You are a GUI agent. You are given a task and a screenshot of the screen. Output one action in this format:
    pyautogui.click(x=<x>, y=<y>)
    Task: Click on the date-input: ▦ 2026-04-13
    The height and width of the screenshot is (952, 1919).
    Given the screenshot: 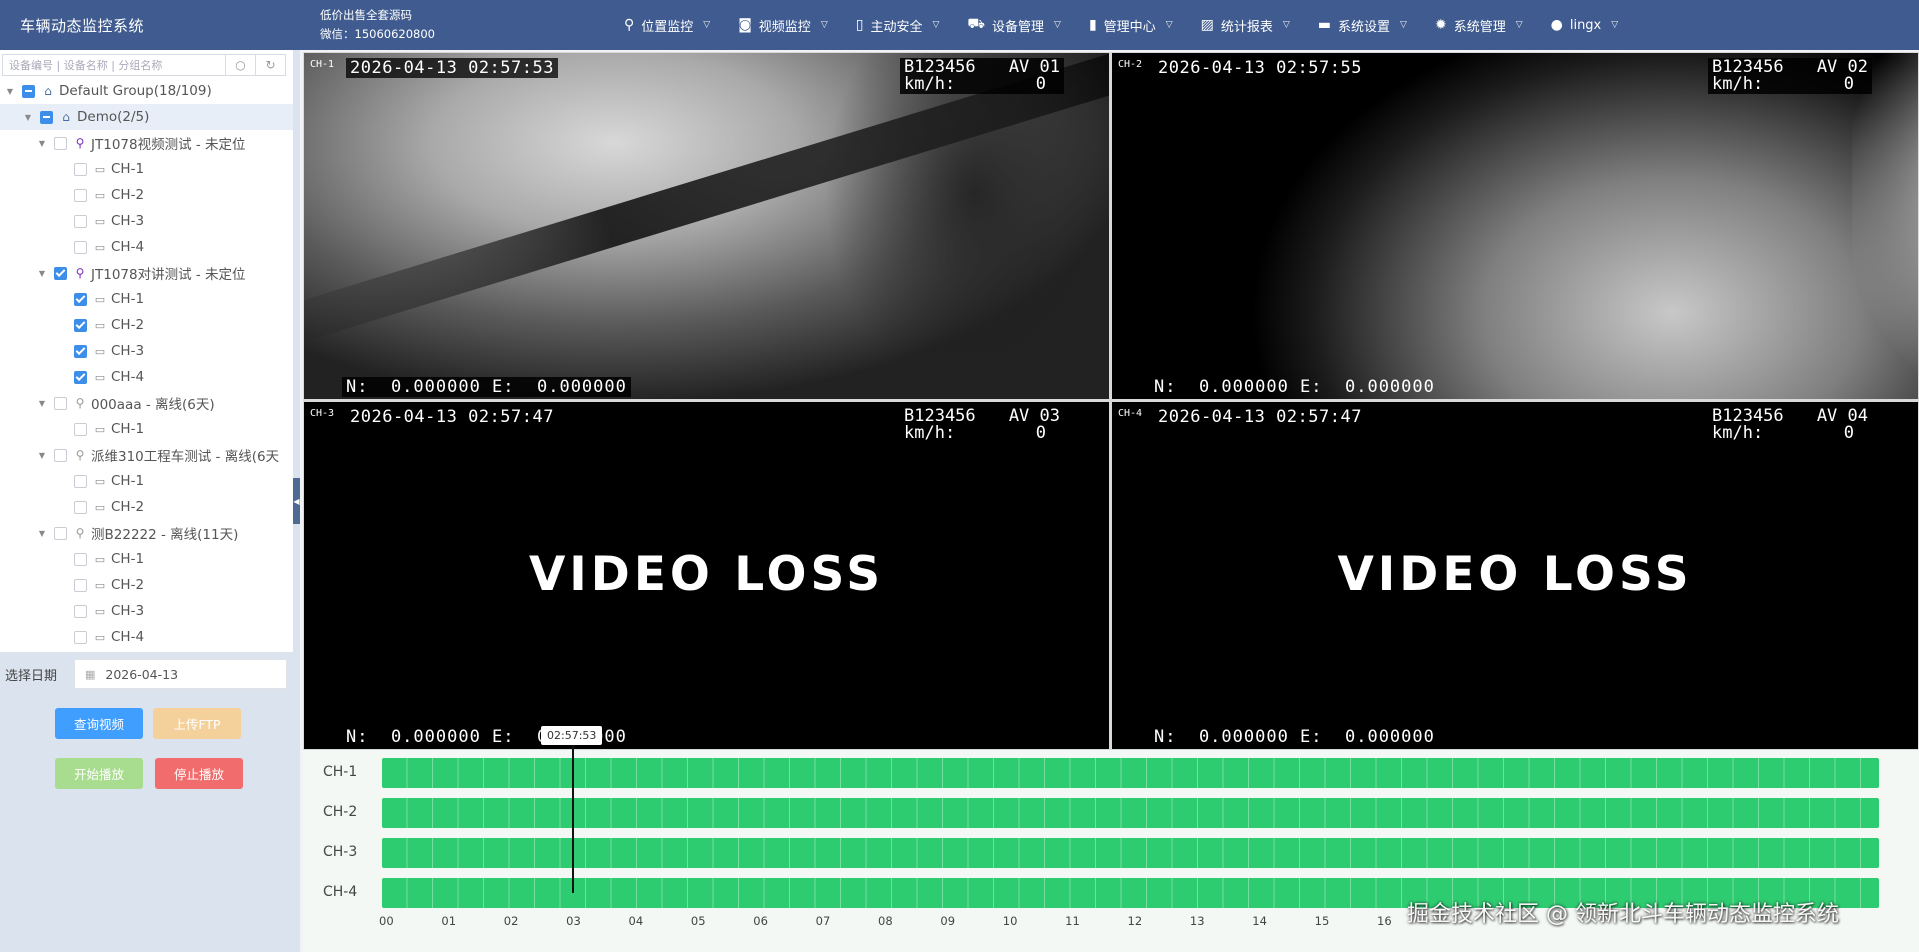 What is the action you would take?
    pyautogui.click(x=180, y=674)
    